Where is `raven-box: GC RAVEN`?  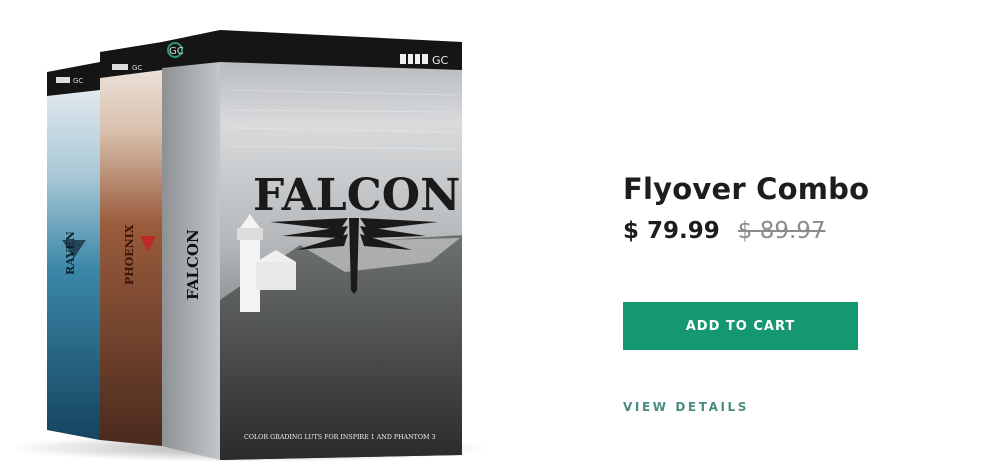
raven-box: GC RAVEN is located at coordinates (73, 251).